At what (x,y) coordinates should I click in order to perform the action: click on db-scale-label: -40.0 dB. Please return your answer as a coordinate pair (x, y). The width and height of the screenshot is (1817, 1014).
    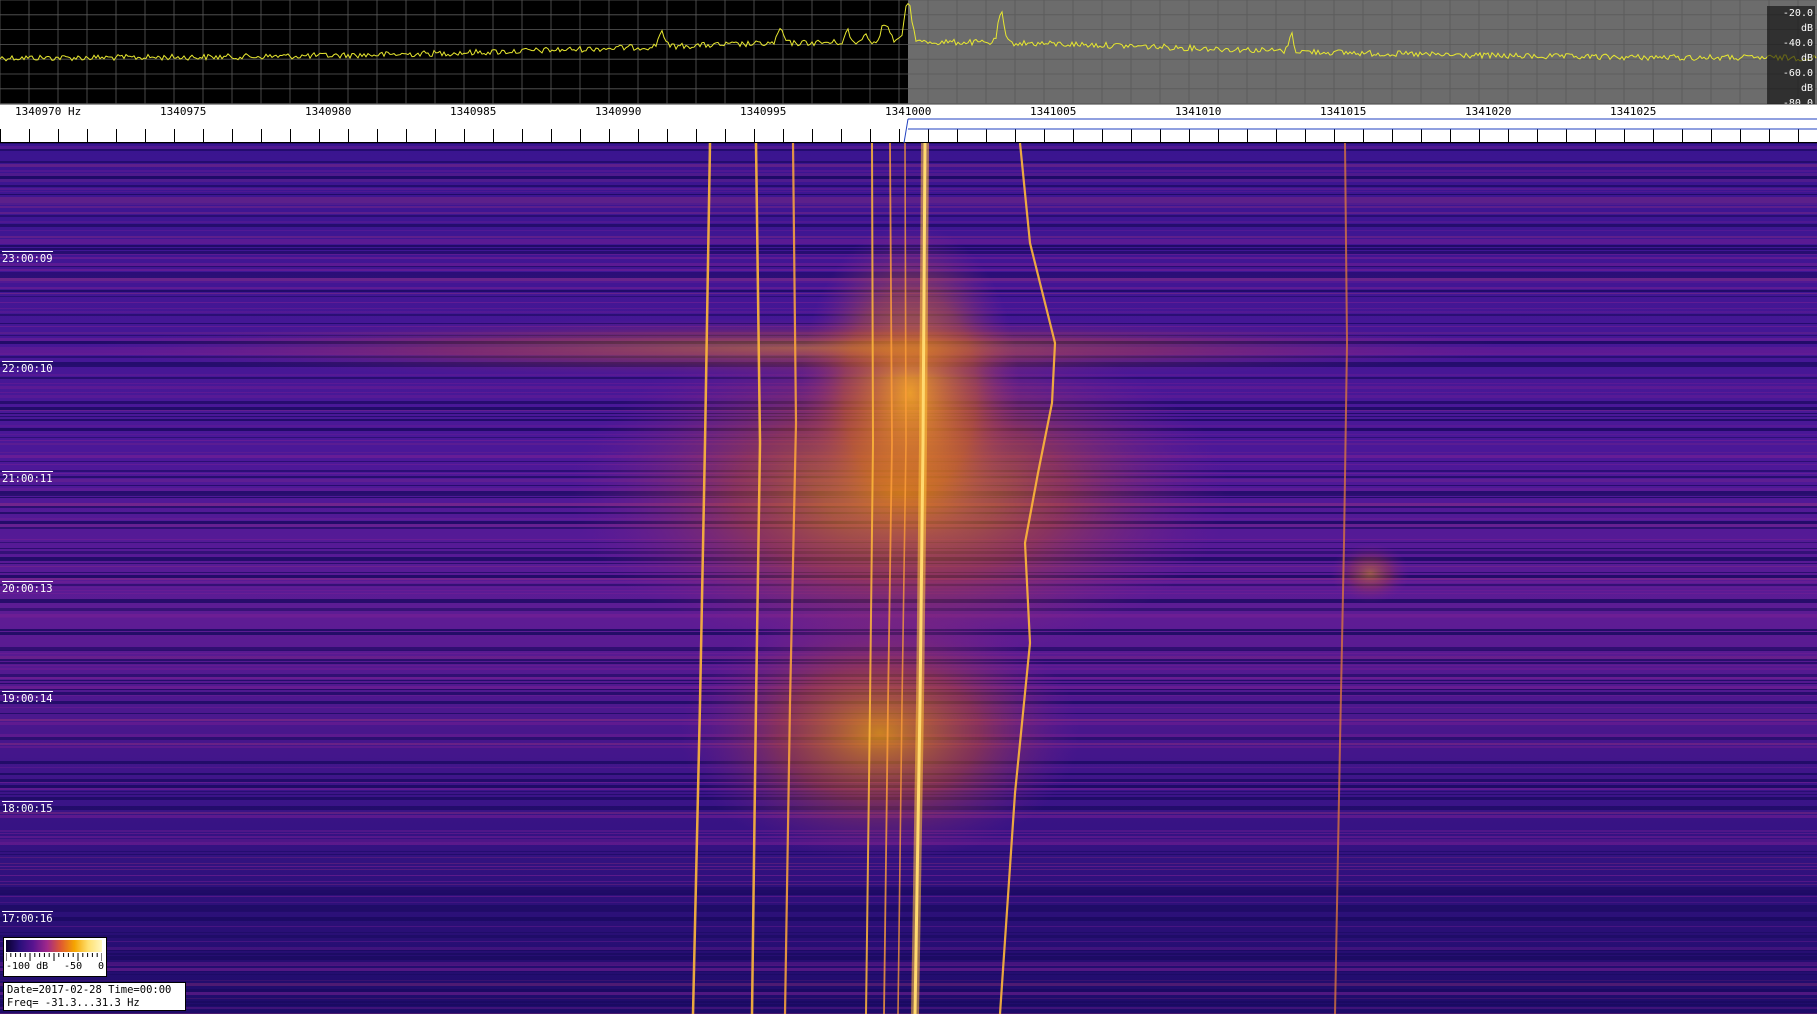
    Looking at the image, I should click on (1791, 51).